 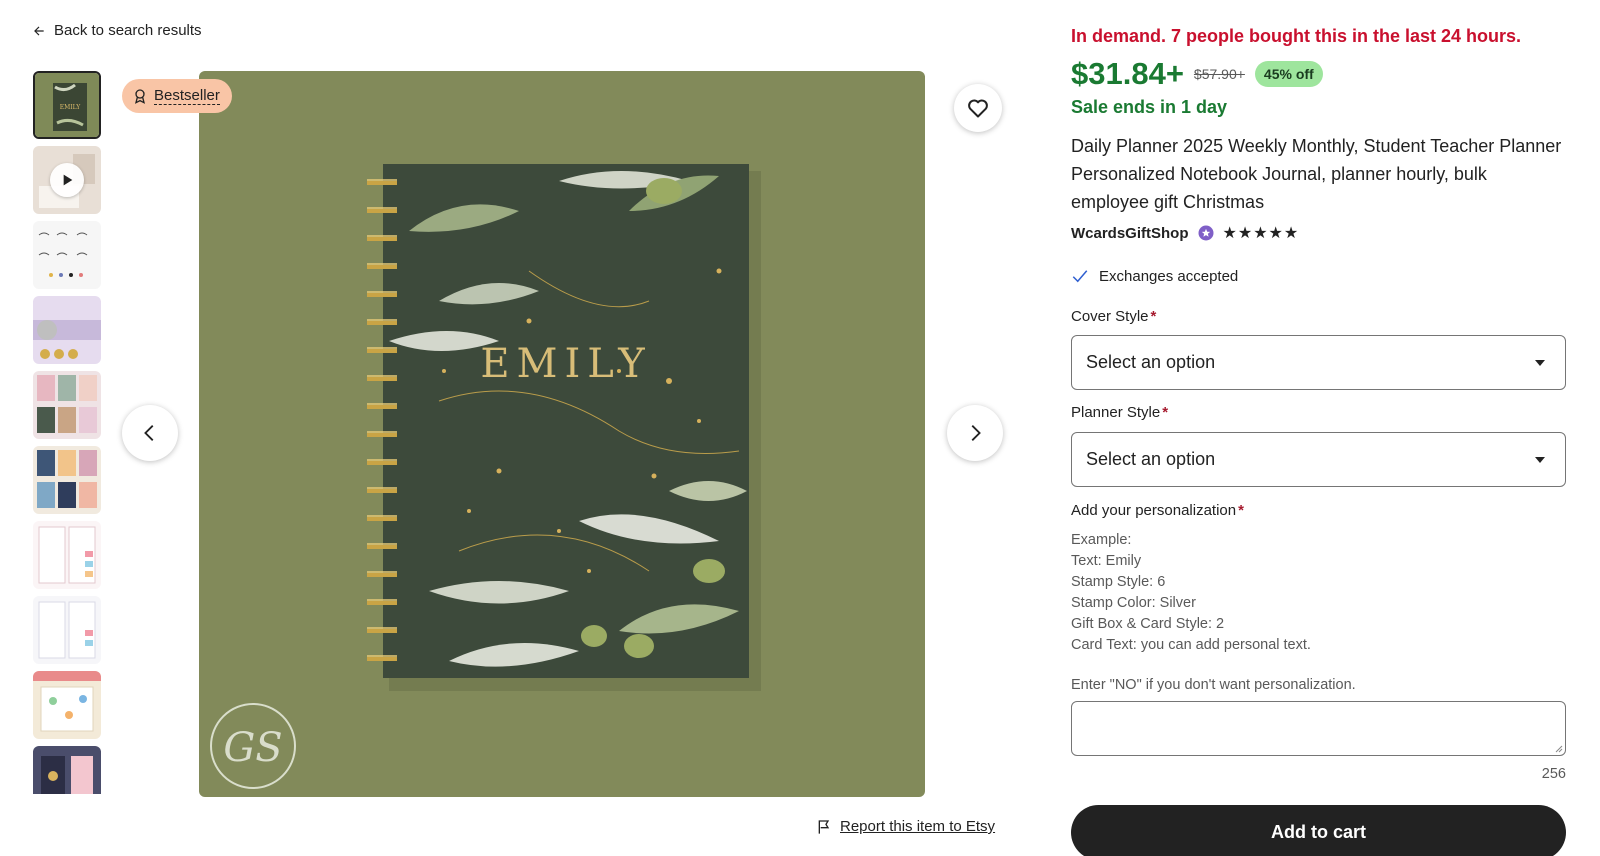 I want to click on thumbnail-video, so click(x=67, y=180).